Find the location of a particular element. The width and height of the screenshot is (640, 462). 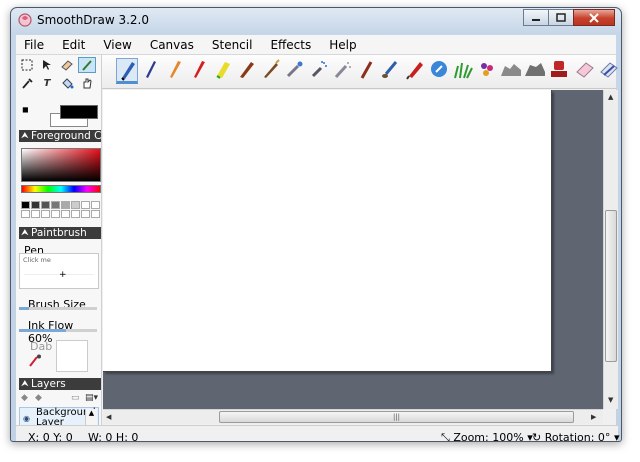

crayon-icon is located at coordinates (199, 69).